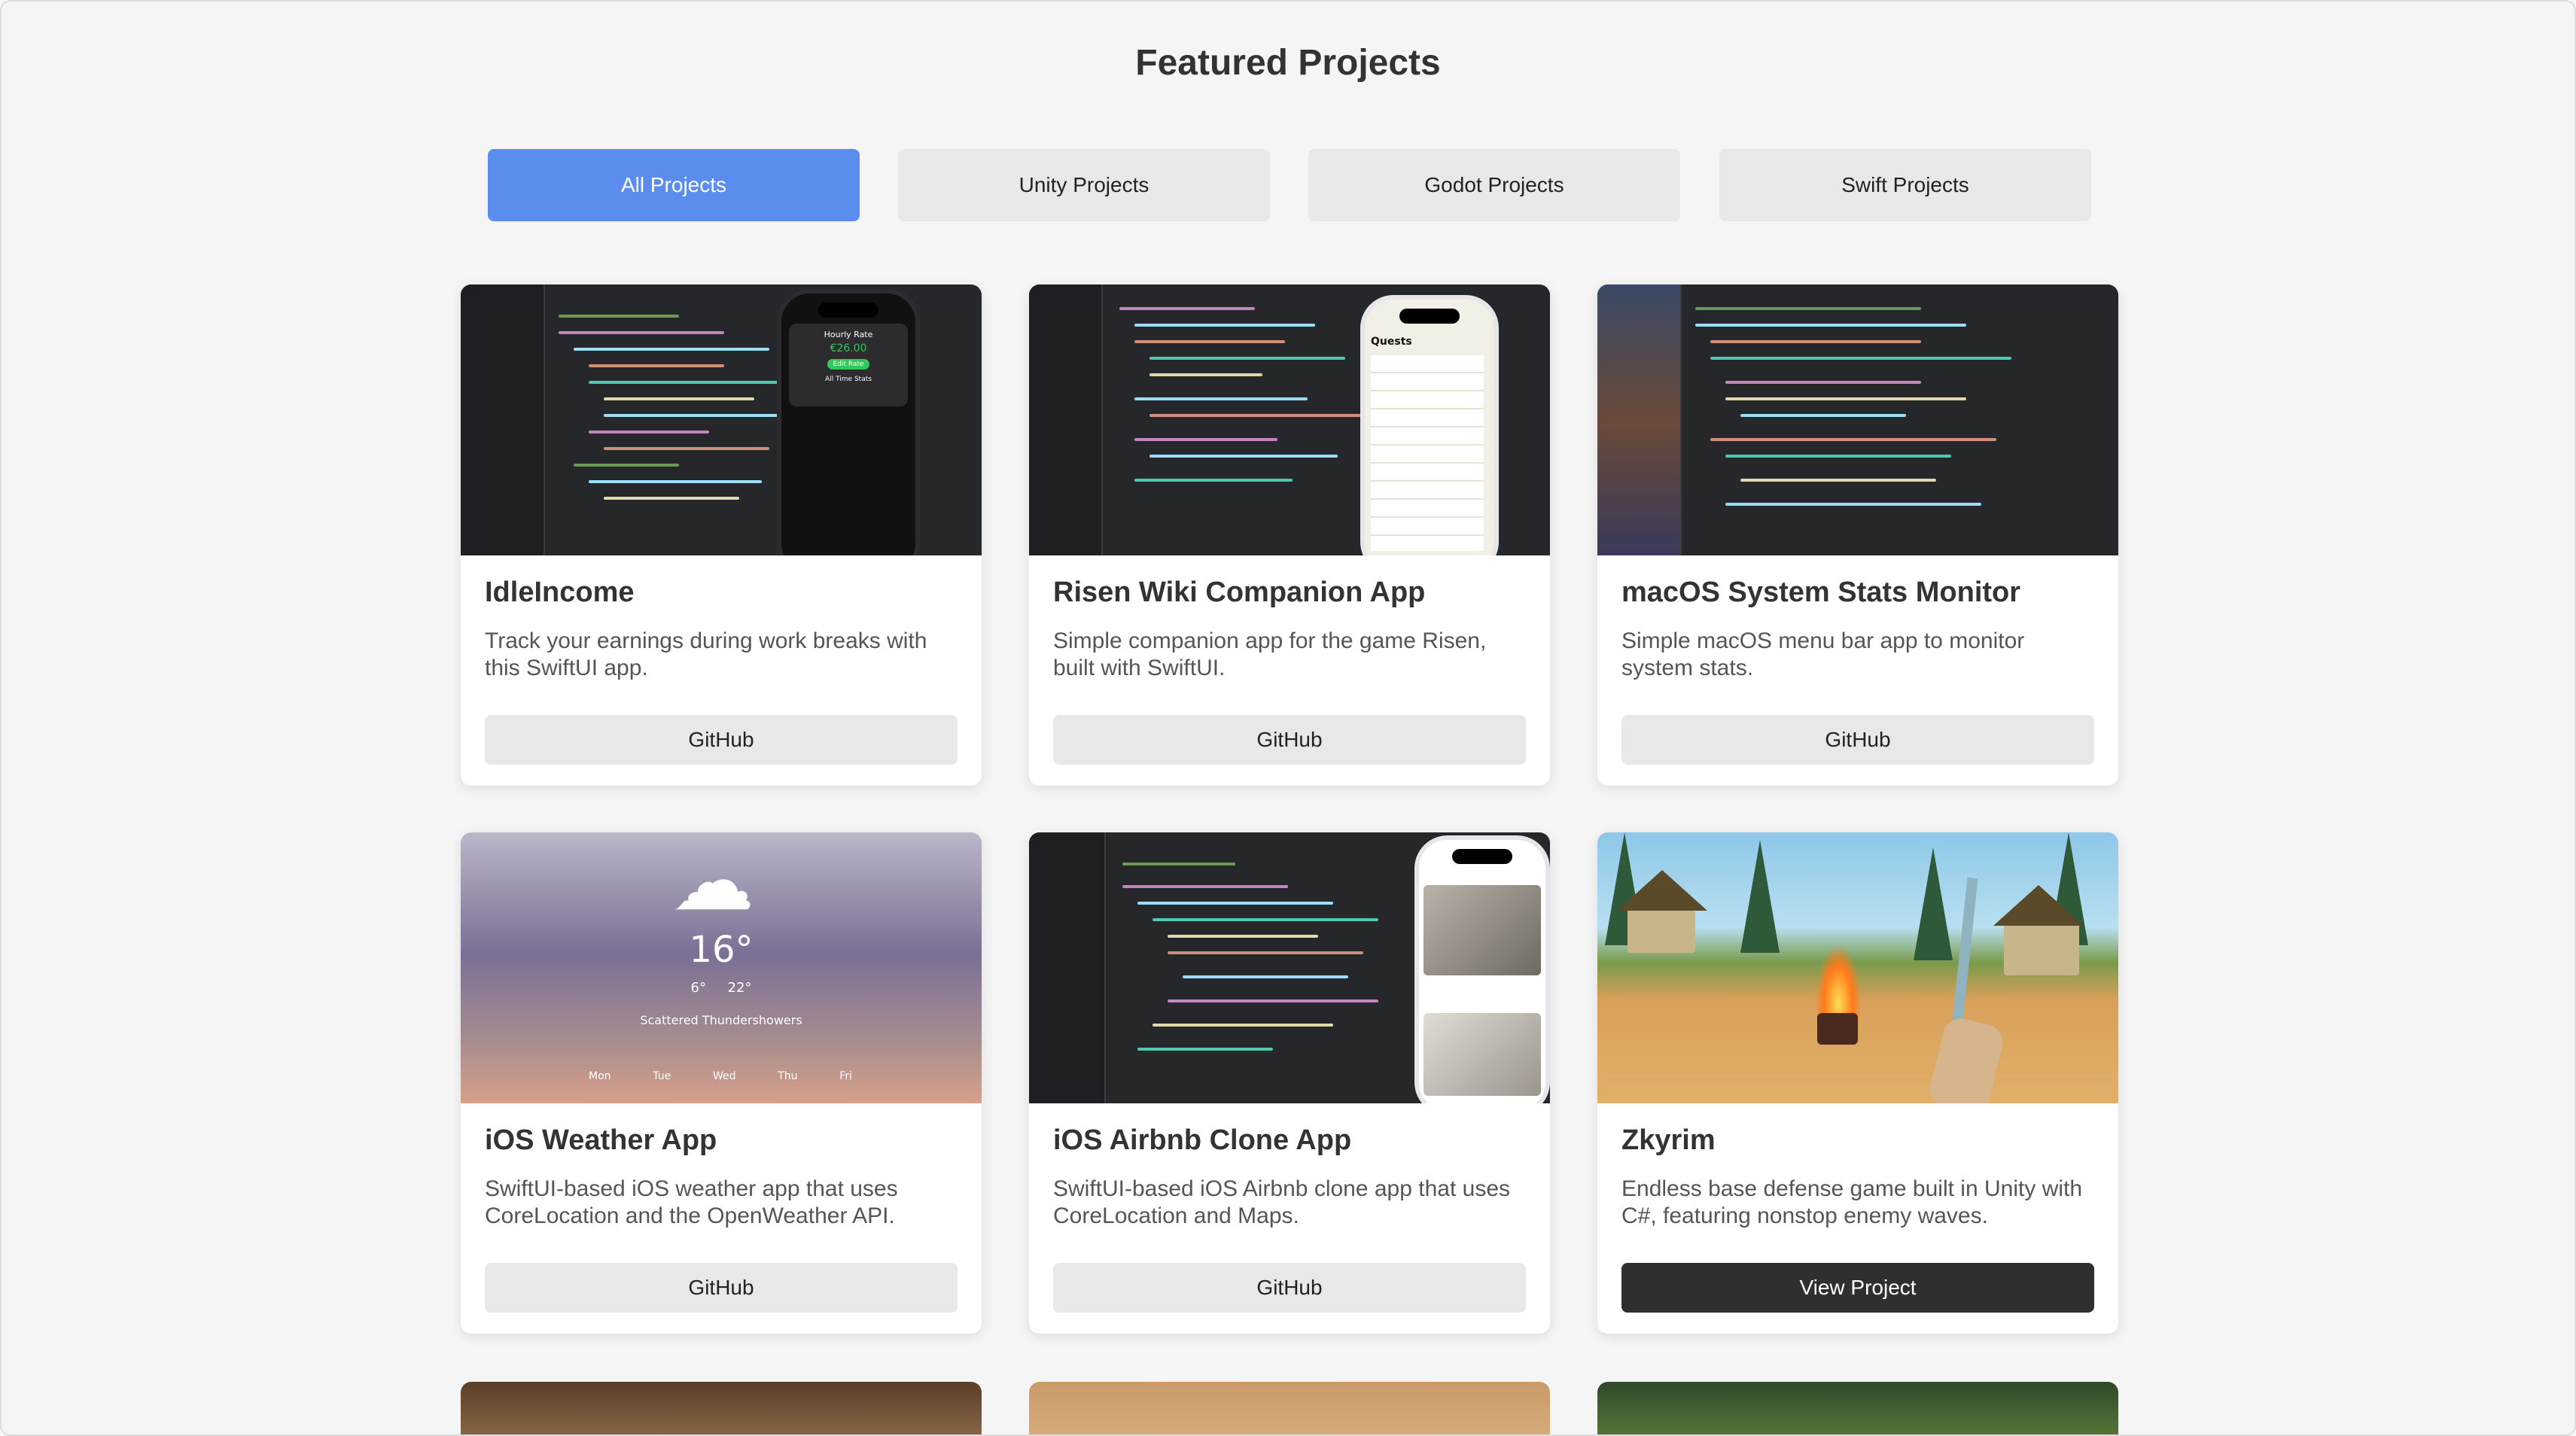 Image resolution: width=2576 pixels, height=1436 pixels. What do you see at coordinates (1905, 185) in the screenshot?
I see `filter-swift-projects: Swift Projects` at bounding box center [1905, 185].